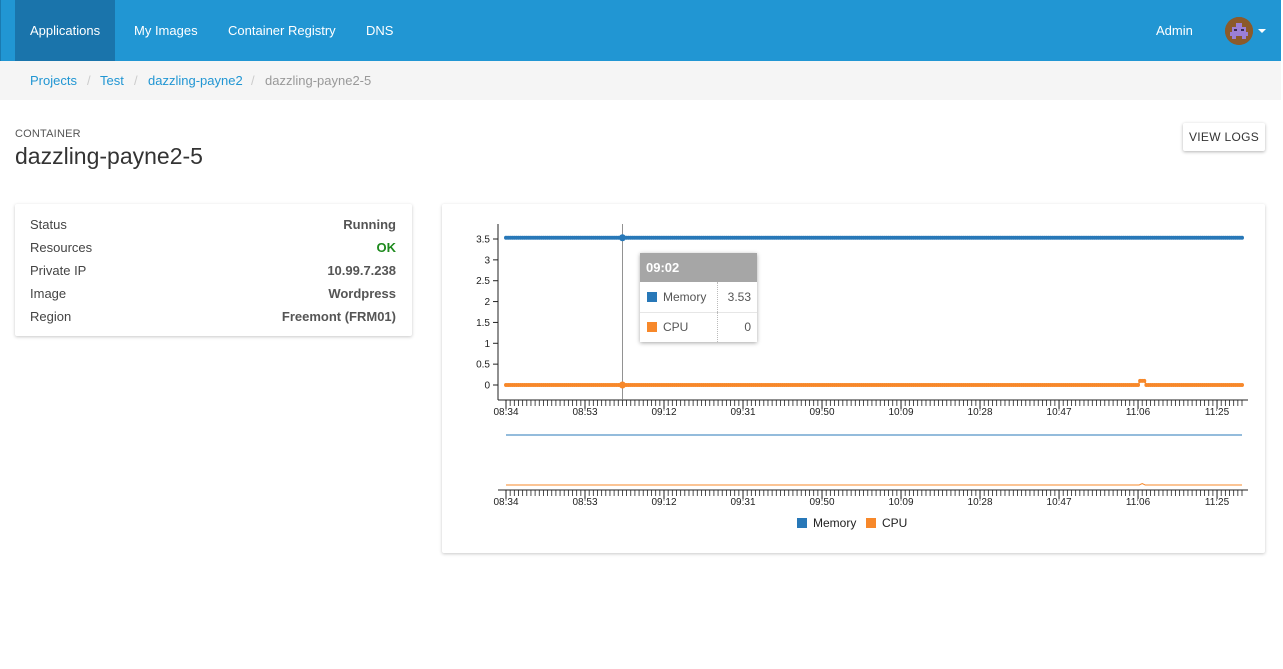 The image size is (1283, 669). What do you see at coordinates (213, 225) in the screenshot?
I see `info-row-status: Status Running` at bounding box center [213, 225].